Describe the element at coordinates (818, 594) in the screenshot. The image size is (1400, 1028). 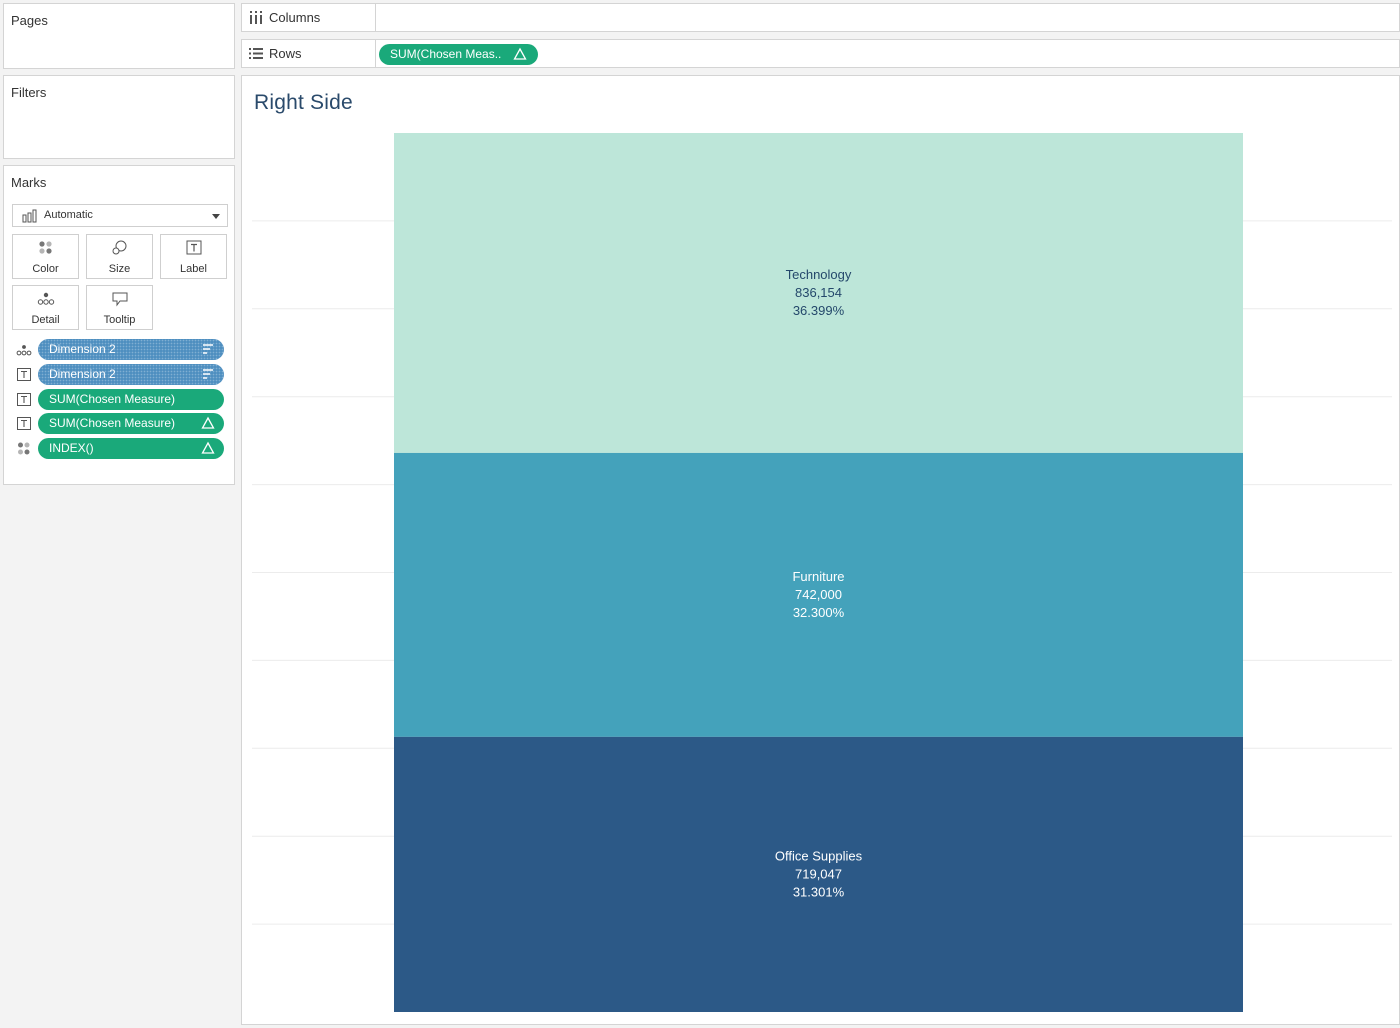
I see `segment-value-label: 742,000` at that location.